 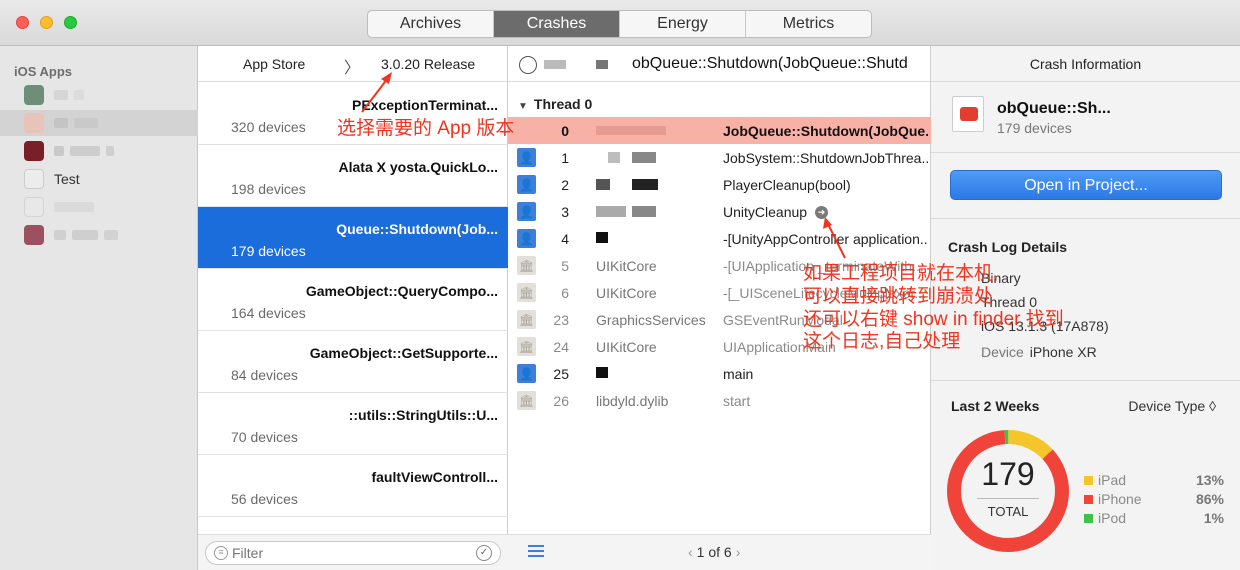 What do you see at coordinates (264, 499) in the screenshot?
I see `crash-item-devices: 56 devices` at bounding box center [264, 499].